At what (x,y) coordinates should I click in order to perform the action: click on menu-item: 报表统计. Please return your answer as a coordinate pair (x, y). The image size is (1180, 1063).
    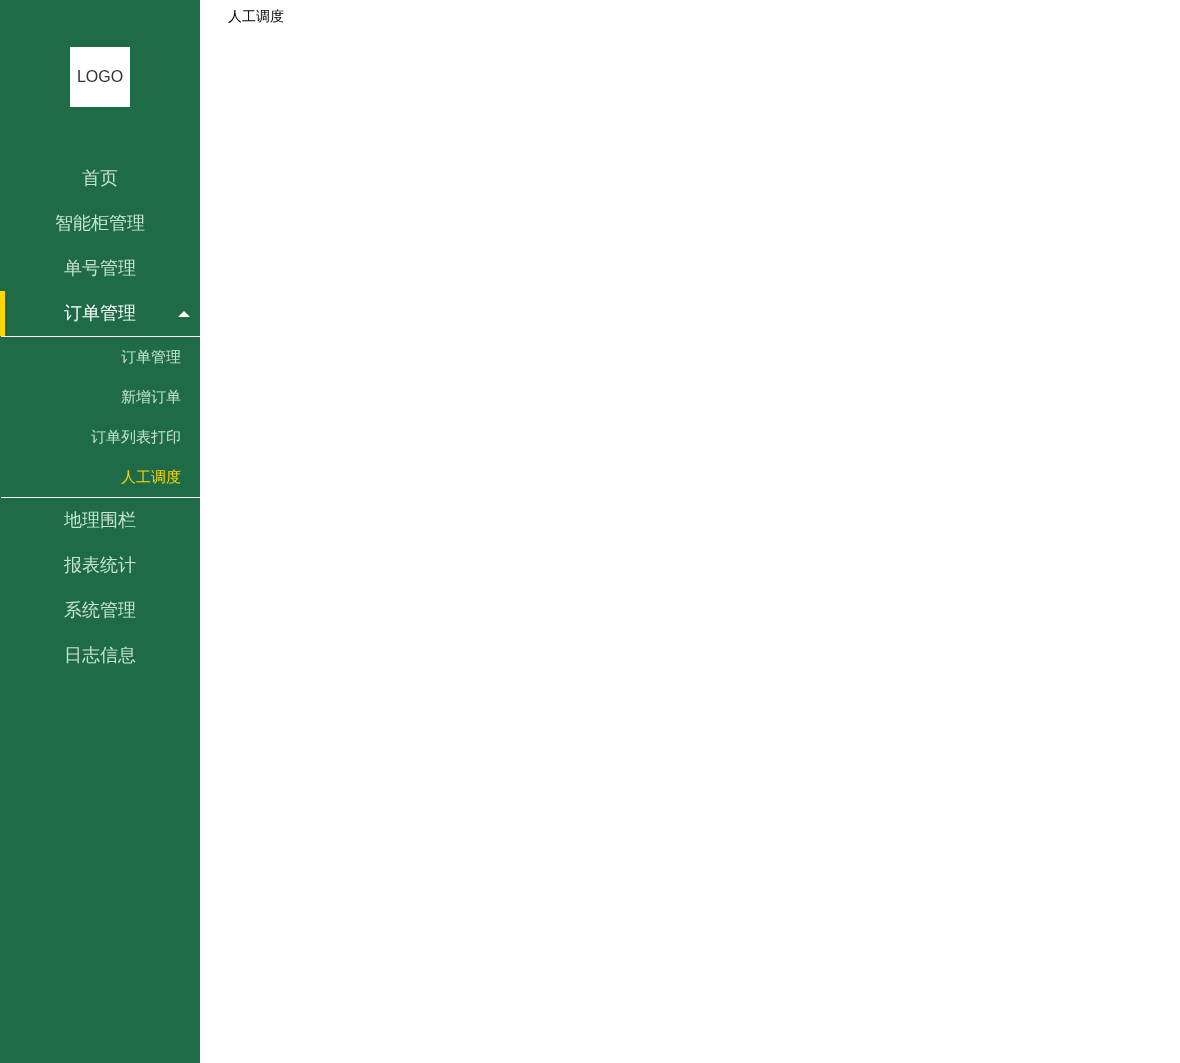
    Looking at the image, I should click on (100, 565).